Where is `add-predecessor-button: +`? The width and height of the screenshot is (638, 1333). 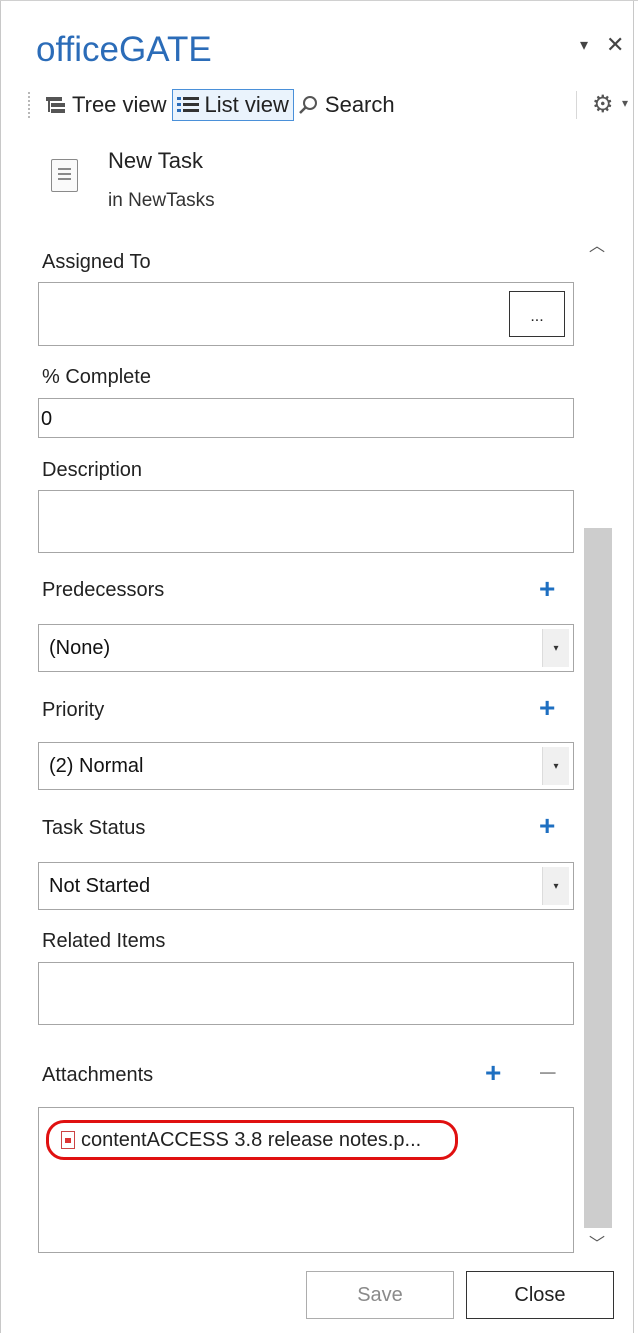
add-predecessor-button: + is located at coordinates (547, 589).